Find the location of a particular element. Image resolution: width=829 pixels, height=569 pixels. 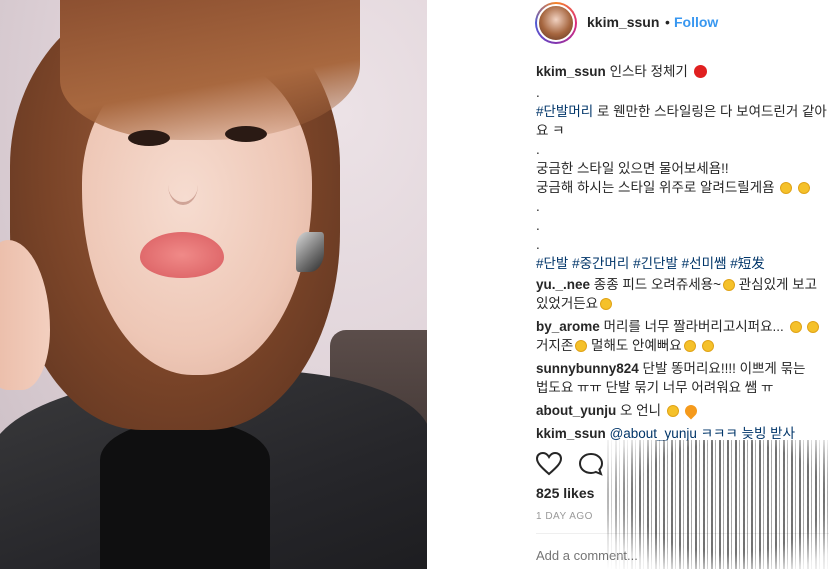

redaction-scribble is located at coordinates (718, 504).